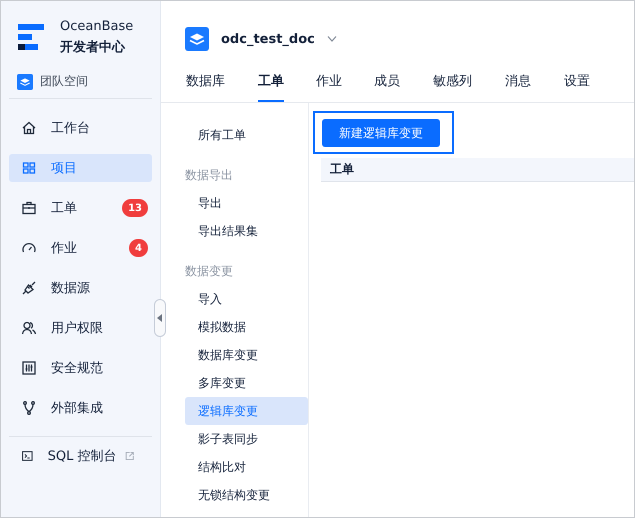  Describe the element at coordinates (329, 83) in the screenshot. I see `tab: 作业` at that location.